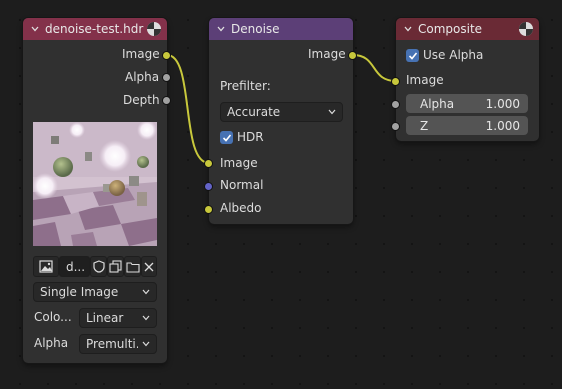 This screenshot has height=389, width=562. Describe the element at coordinates (425, 80) in the screenshot. I see `composite-input-label-image: Image` at that location.